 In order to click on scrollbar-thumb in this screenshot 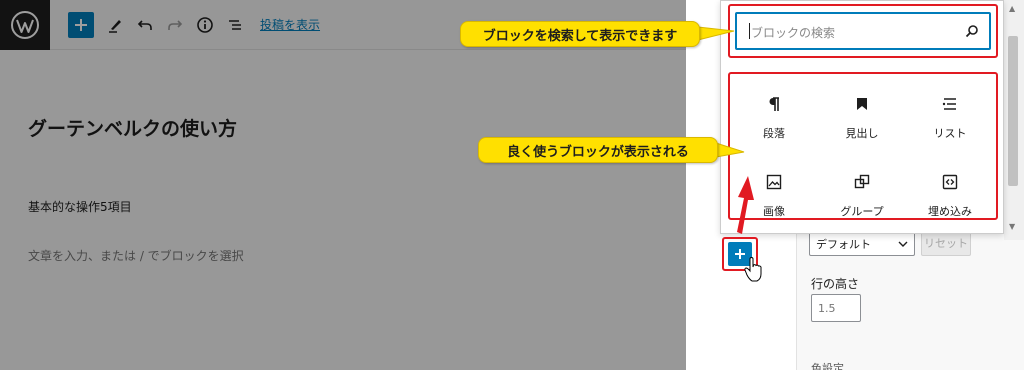, I will do `click(1013, 111)`.